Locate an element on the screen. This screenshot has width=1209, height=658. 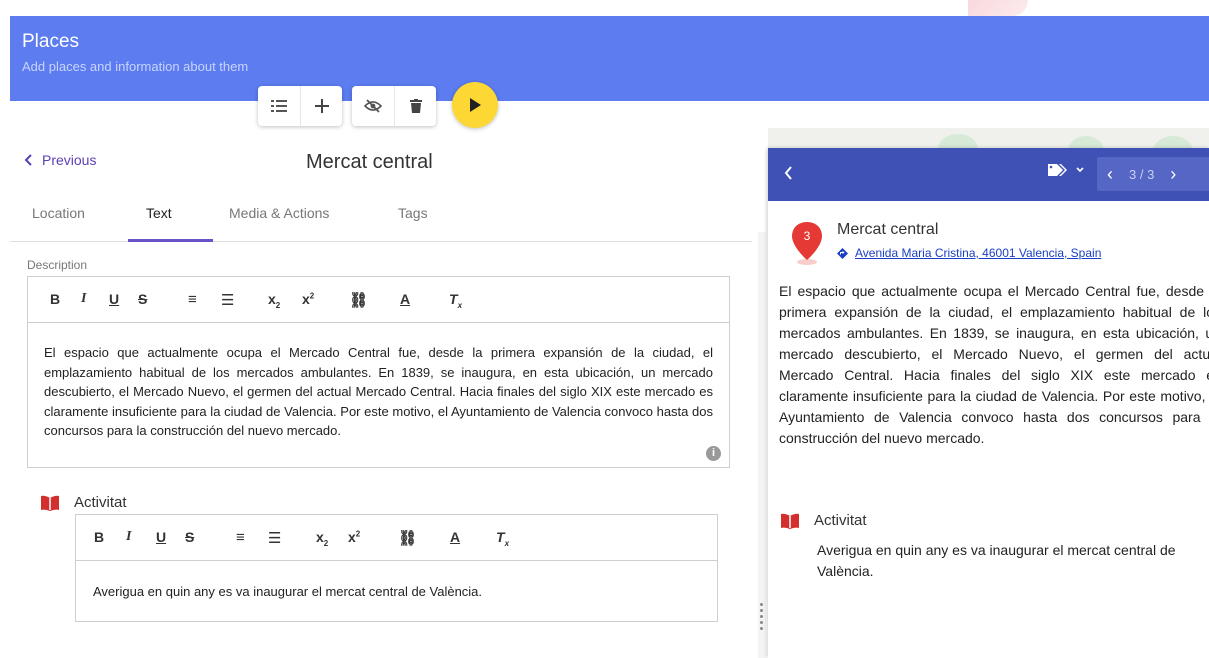
list-icon is located at coordinates (279, 106).